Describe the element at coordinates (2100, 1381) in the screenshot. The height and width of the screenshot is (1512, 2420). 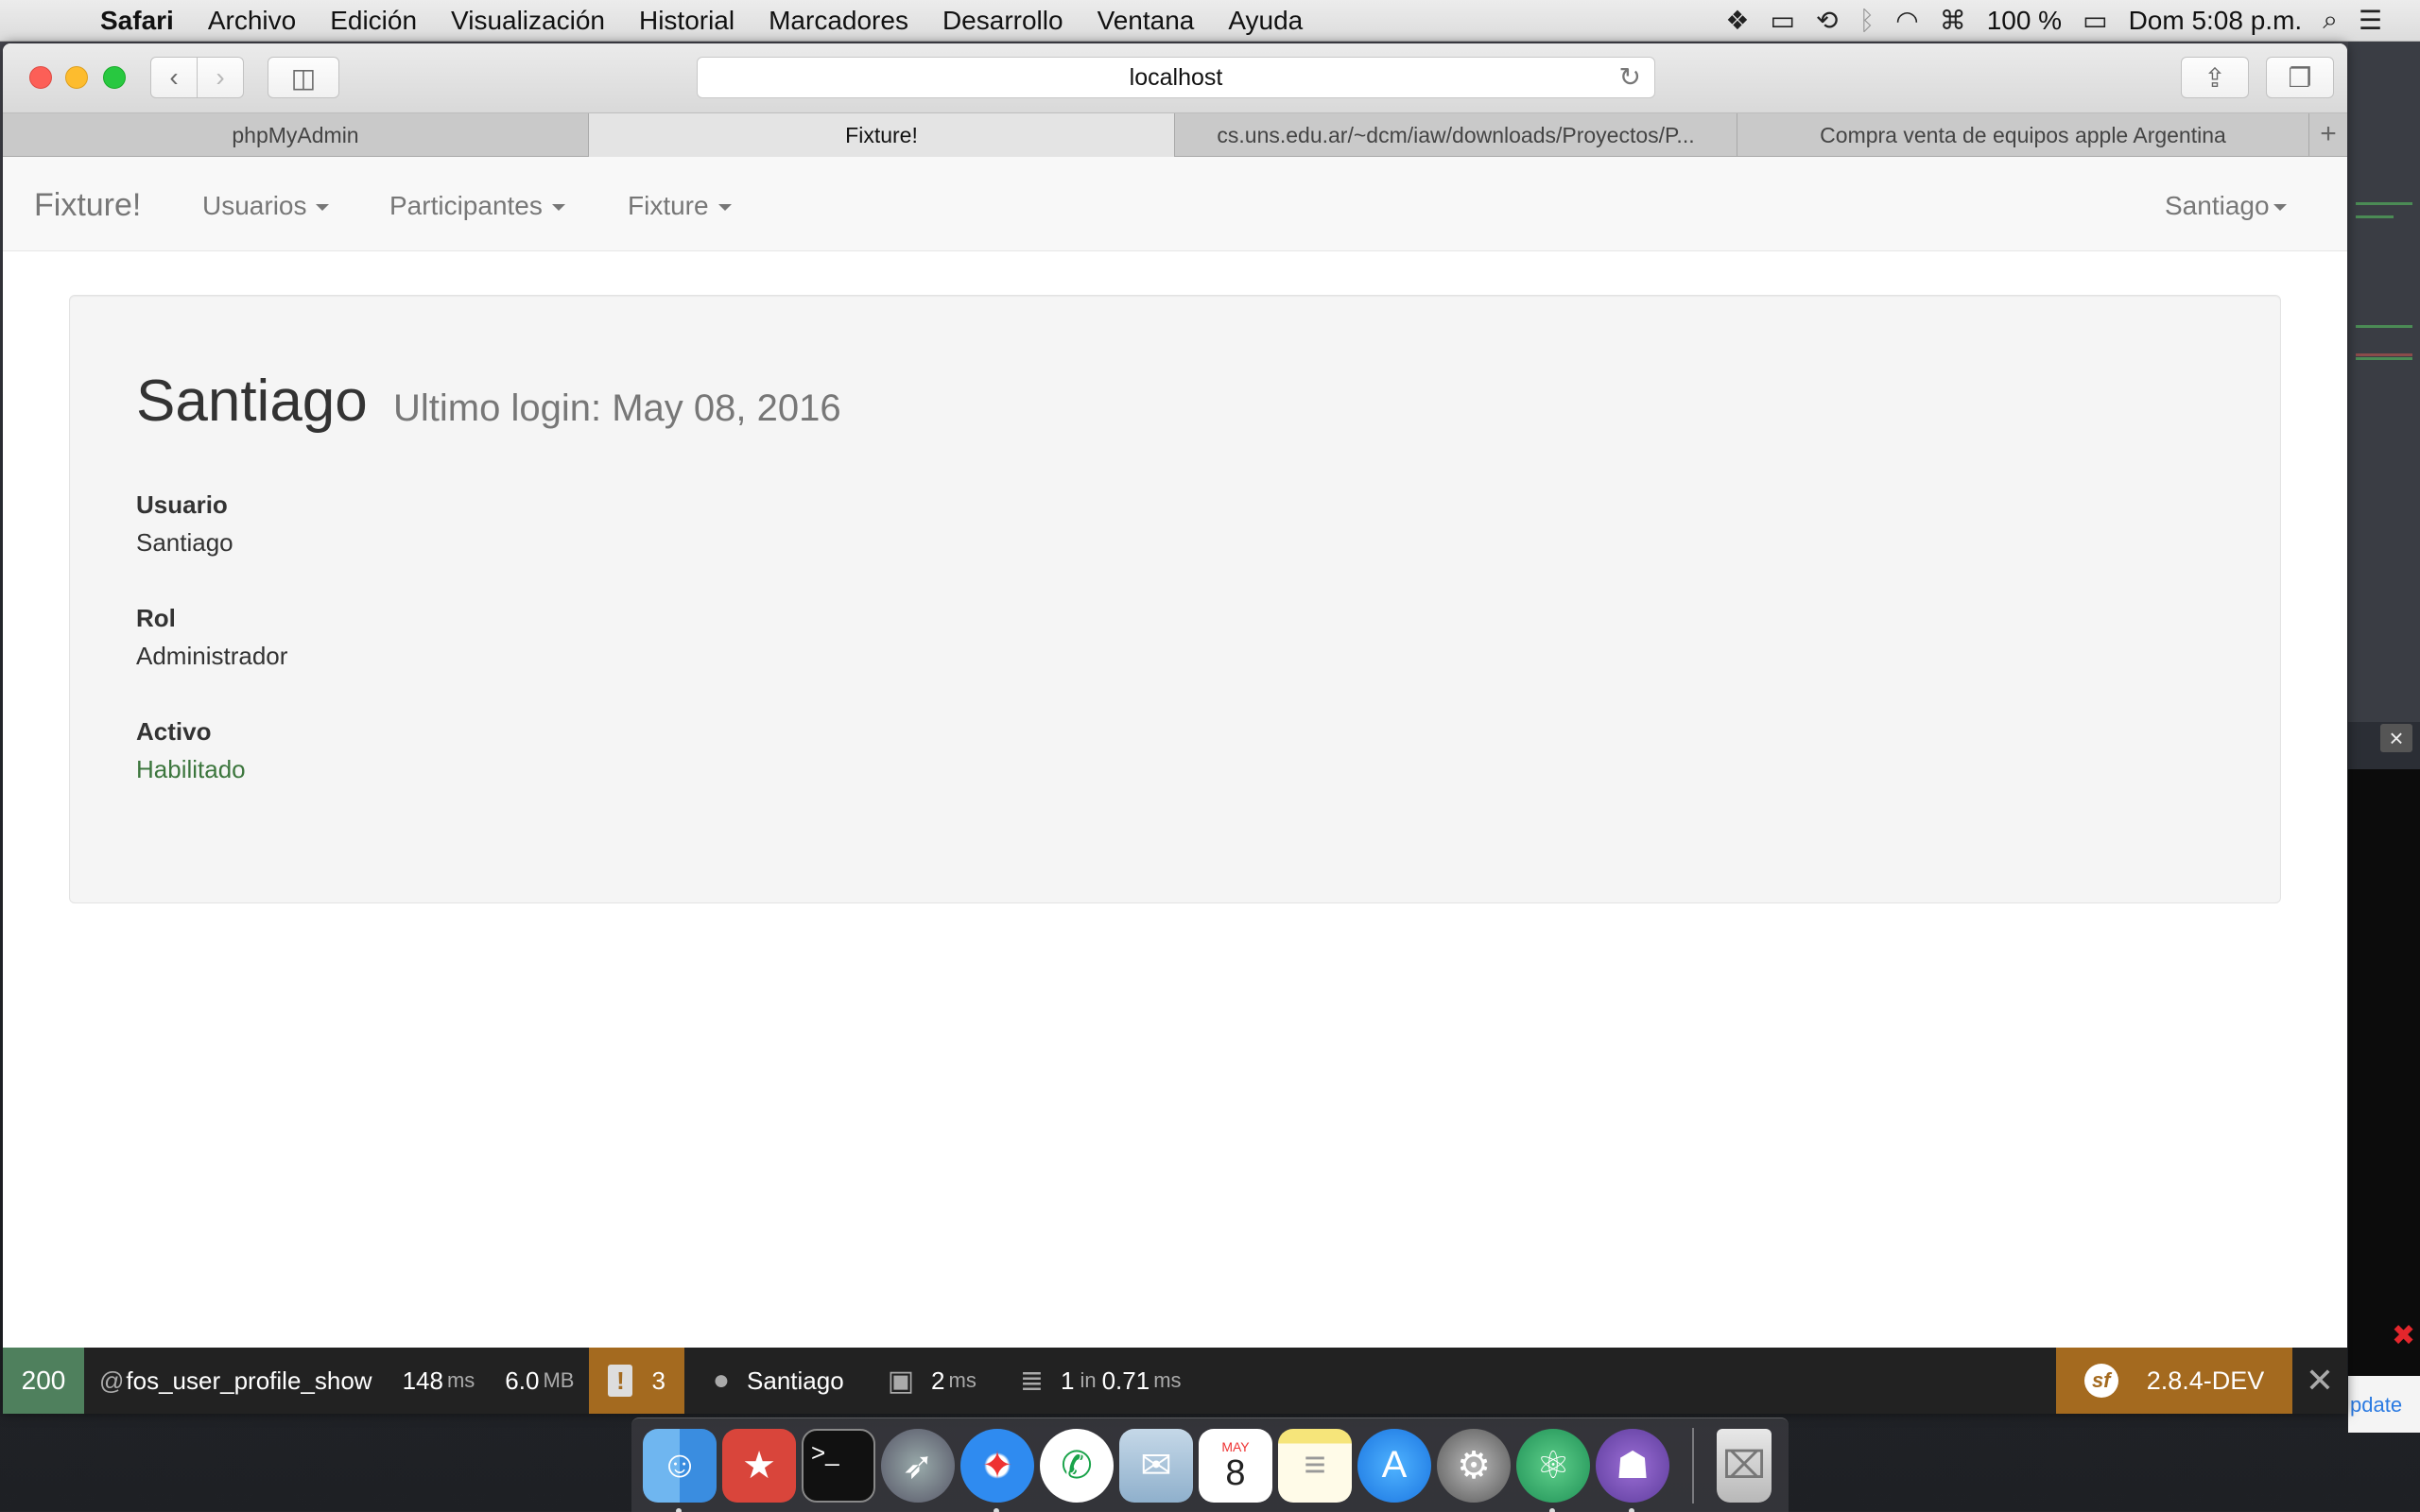
I see `symfony-logo-icon: sf` at that location.